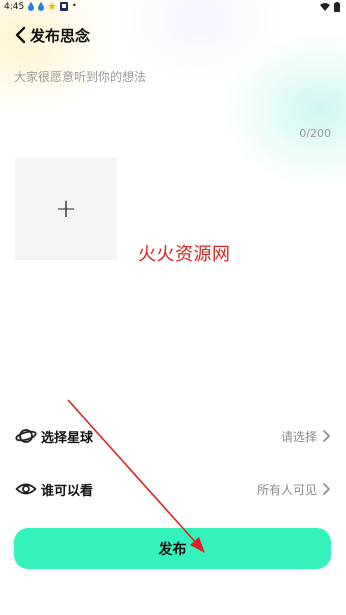 The image size is (346, 615). I want to click on header: 发布思念, so click(173, 35).